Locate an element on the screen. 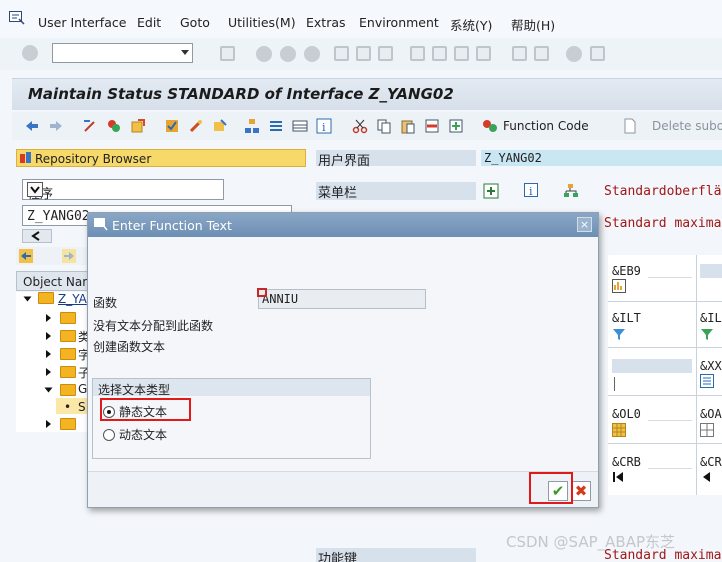 This screenshot has width=722, height=562. object-type-select: 程序 is located at coordinates (123, 190).